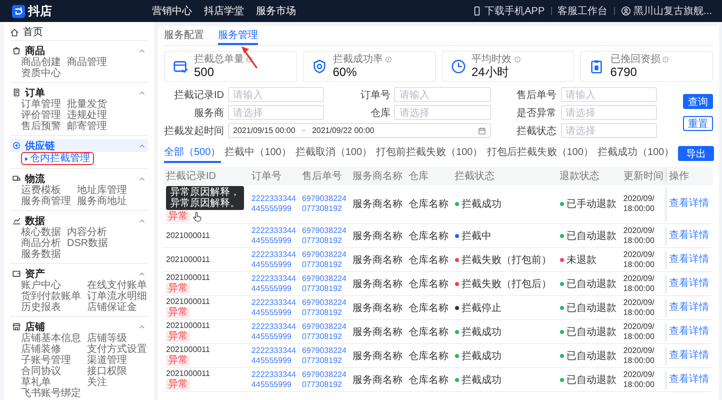 This screenshot has width=722, height=400. What do you see at coordinates (596, 66) in the screenshot?
I see `clipboard-icon` at bounding box center [596, 66].